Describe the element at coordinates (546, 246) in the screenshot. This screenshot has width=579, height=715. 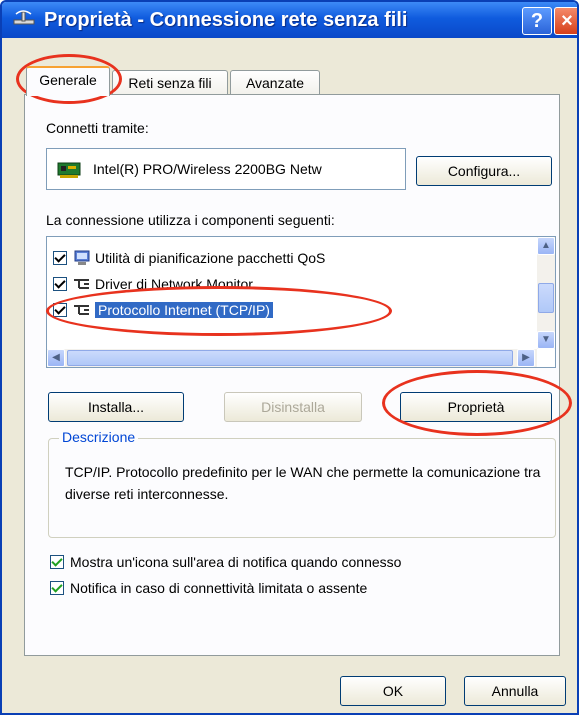
I see `scroll-up-button: ▲` at that location.